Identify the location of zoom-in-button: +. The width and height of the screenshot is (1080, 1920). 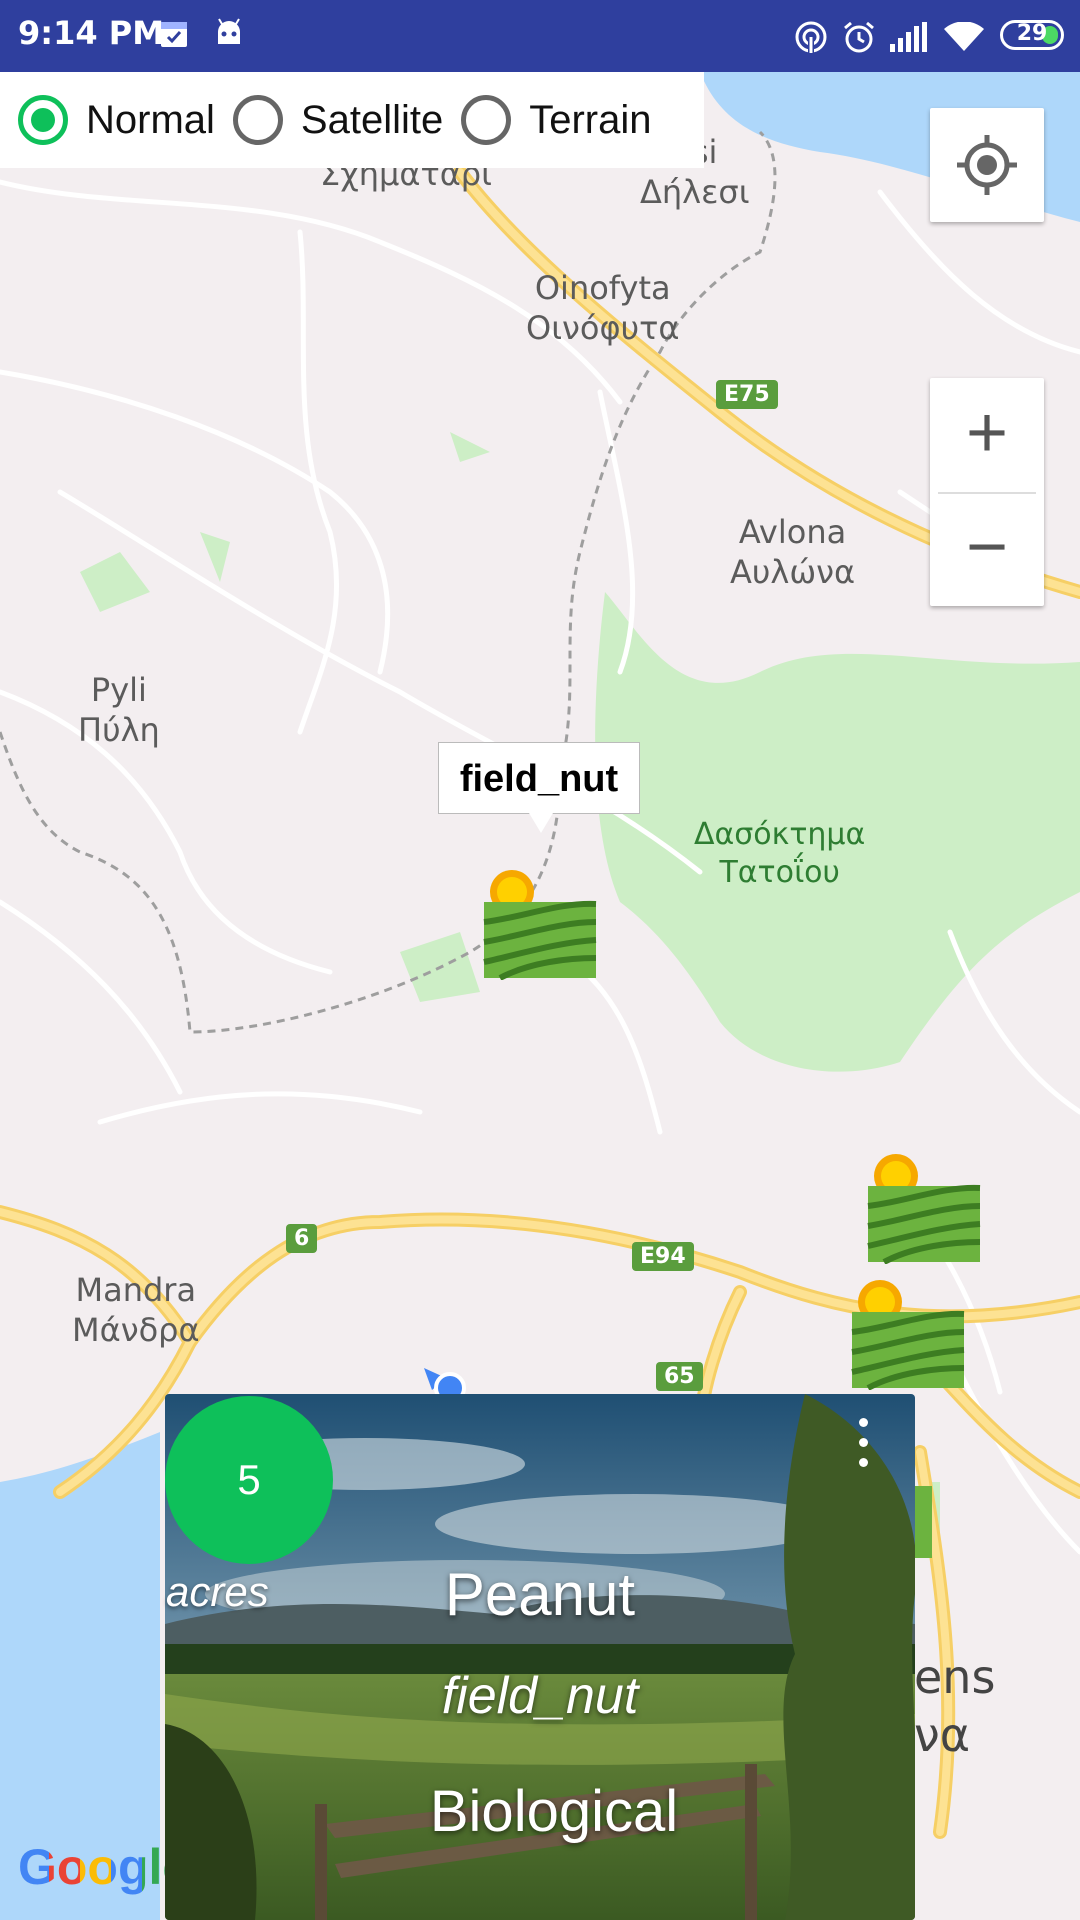
(987, 435).